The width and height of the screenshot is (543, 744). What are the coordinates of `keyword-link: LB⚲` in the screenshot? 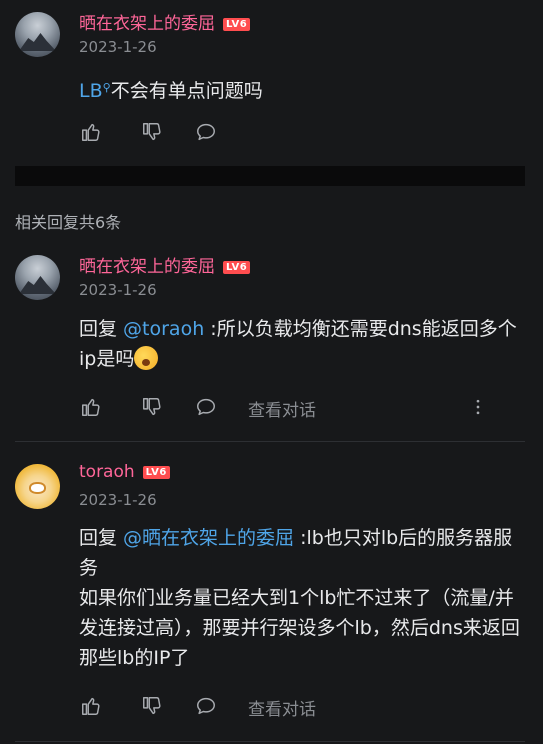 It's located at (95, 91).